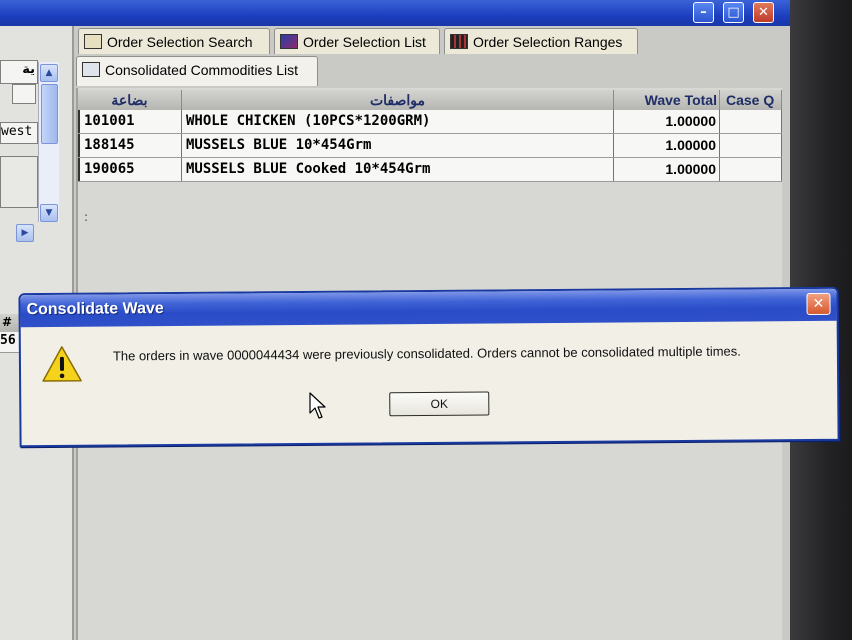 The height and width of the screenshot is (640, 852). I want to click on left-list-row: west, so click(19, 133).